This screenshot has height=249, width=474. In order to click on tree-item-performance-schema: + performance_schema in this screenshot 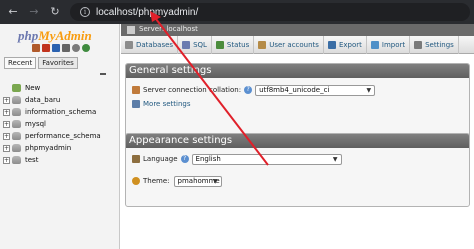, I will do `click(60, 136)`.